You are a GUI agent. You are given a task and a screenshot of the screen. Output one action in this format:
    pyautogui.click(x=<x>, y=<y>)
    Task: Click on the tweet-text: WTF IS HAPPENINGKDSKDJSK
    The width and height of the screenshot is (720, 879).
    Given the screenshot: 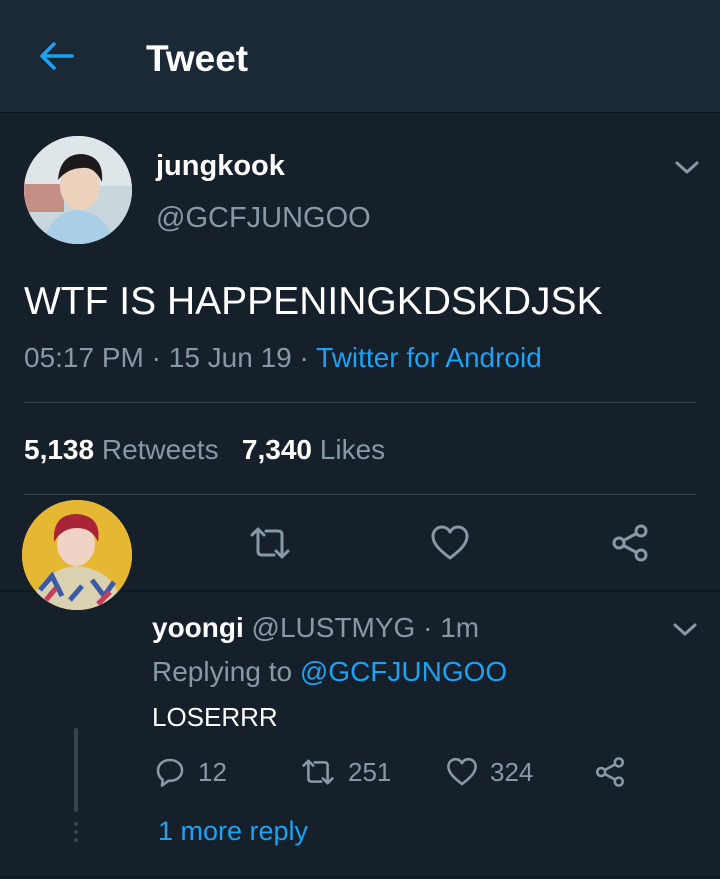 What is the action you would take?
    pyautogui.click(x=313, y=301)
    